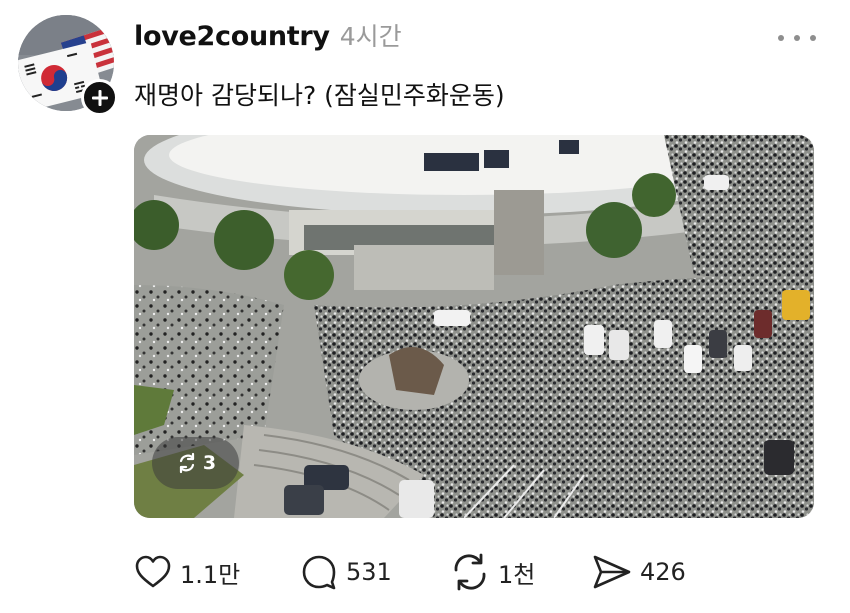 This screenshot has width=850, height=613. I want to click on comment-bubble-icon, so click(319, 572).